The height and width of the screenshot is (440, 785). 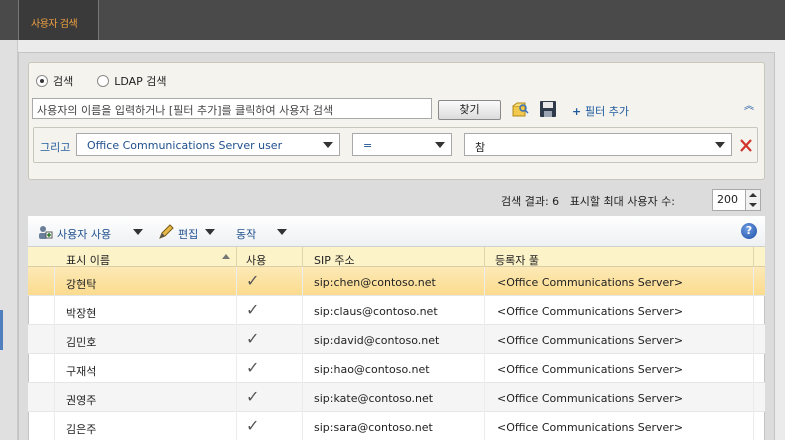 What do you see at coordinates (63, 81) in the screenshot?
I see `radio-search-label: 검색` at bounding box center [63, 81].